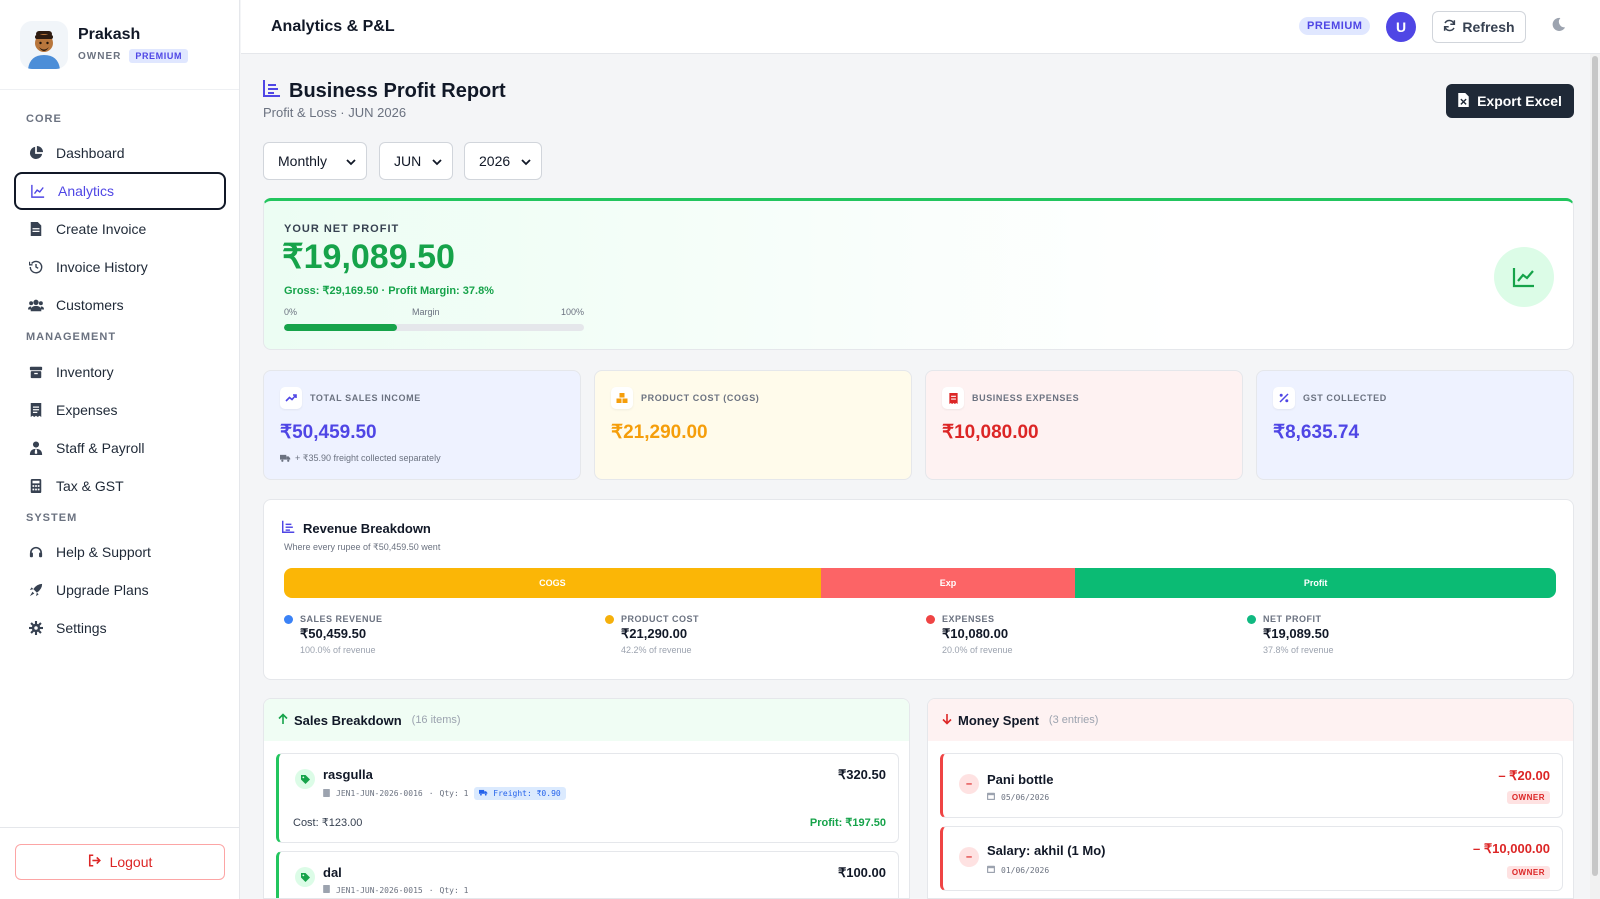  I want to click on receipt-icon, so click(36, 410).